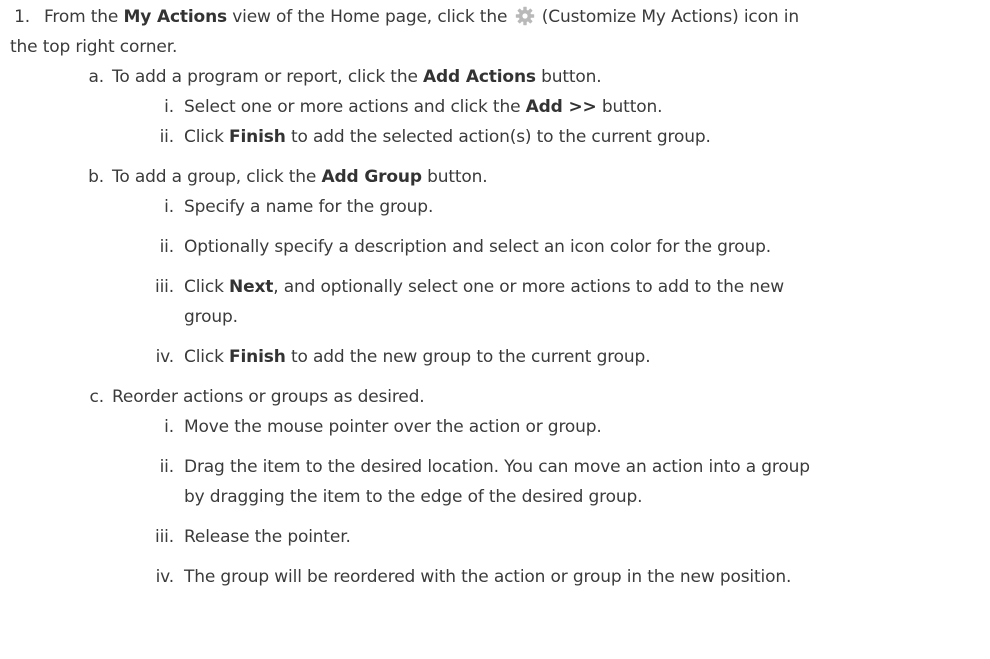 This screenshot has width=990, height=659. I want to click on substep-letter: c., so click(97, 397).